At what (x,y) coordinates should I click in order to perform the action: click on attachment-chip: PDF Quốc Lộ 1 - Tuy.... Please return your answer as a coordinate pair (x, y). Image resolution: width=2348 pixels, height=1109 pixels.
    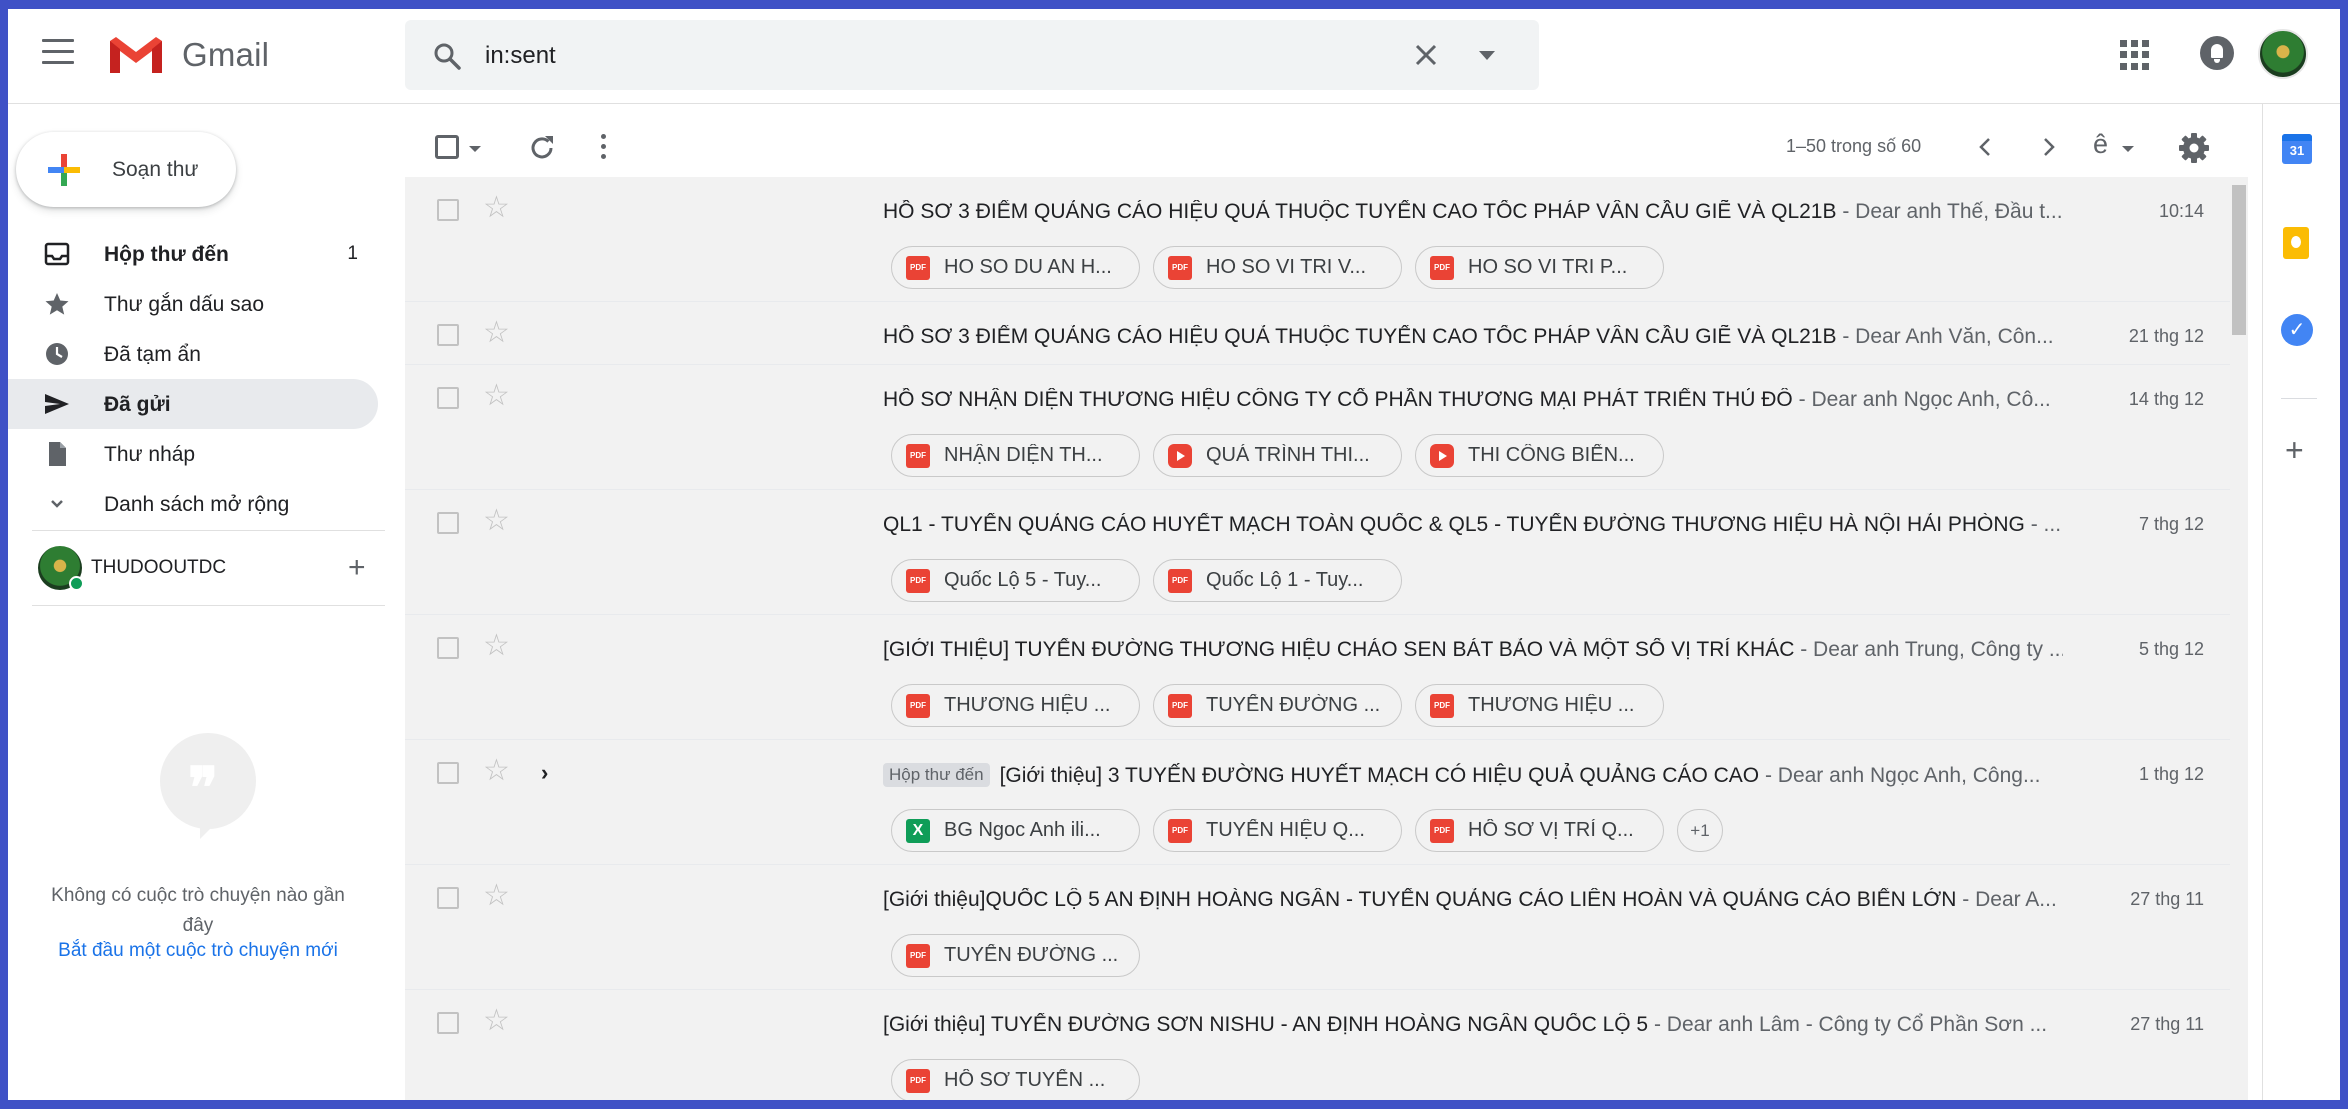
    Looking at the image, I should click on (1277, 580).